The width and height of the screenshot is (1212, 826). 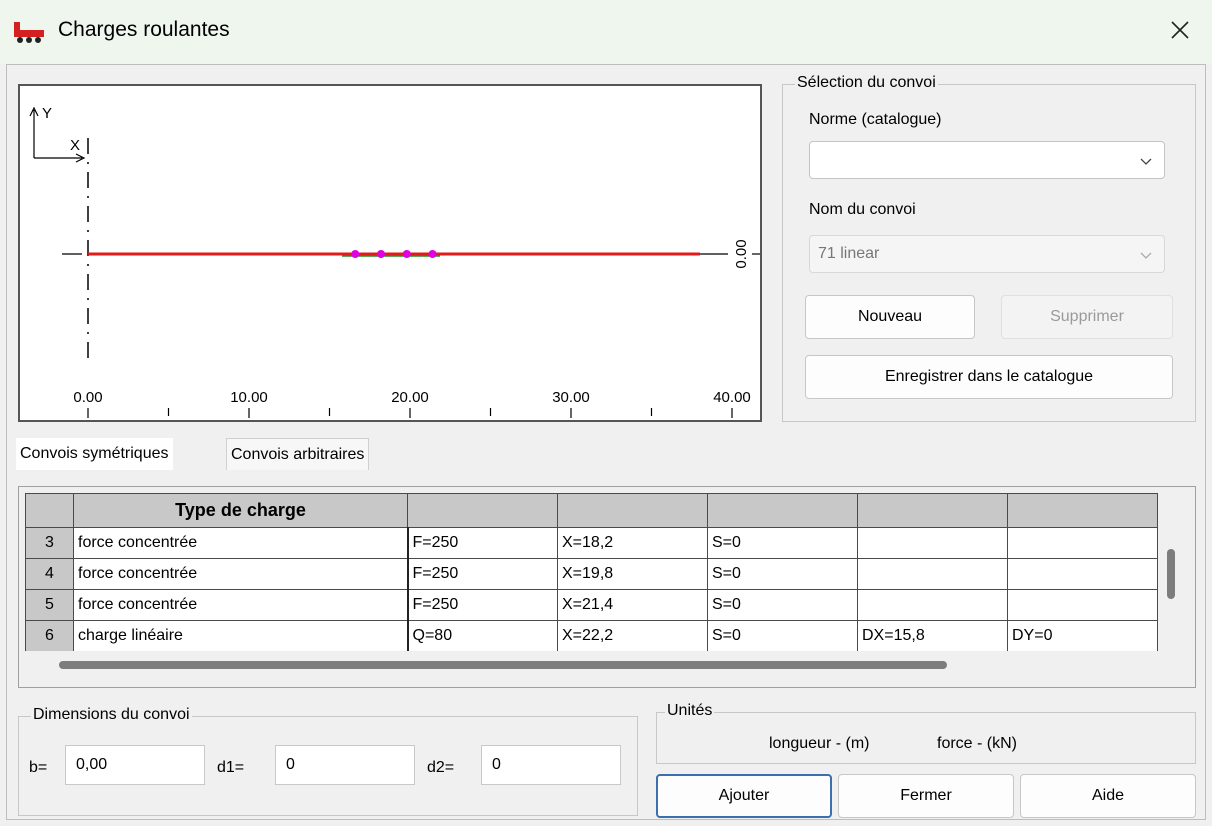 What do you see at coordinates (49, 635) in the screenshot?
I see `row-number: 6` at bounding box center [49, 635].